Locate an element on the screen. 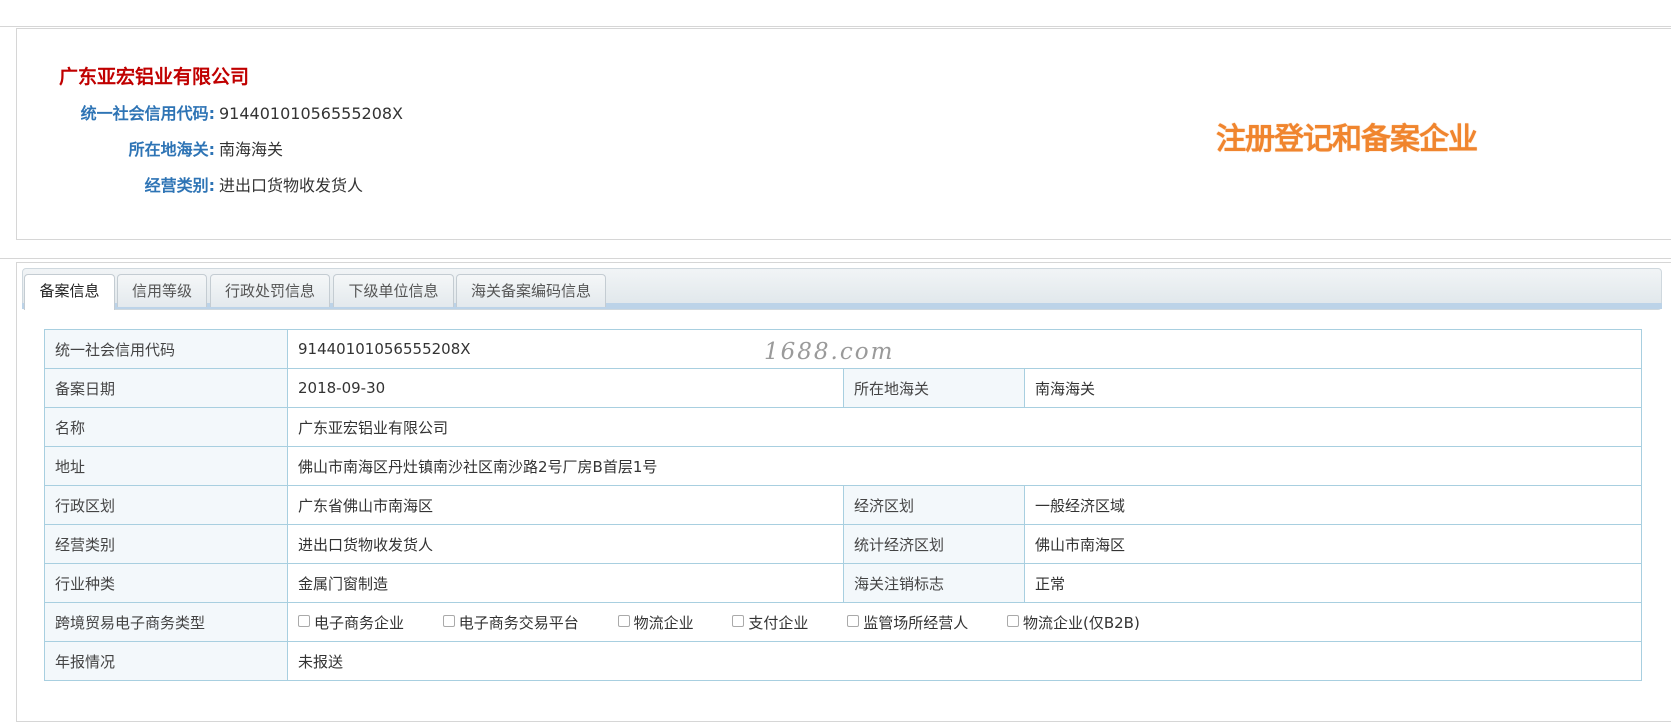  credit-code-cell-label: 统一社会信用代码 is located at coordinates (166, 349).